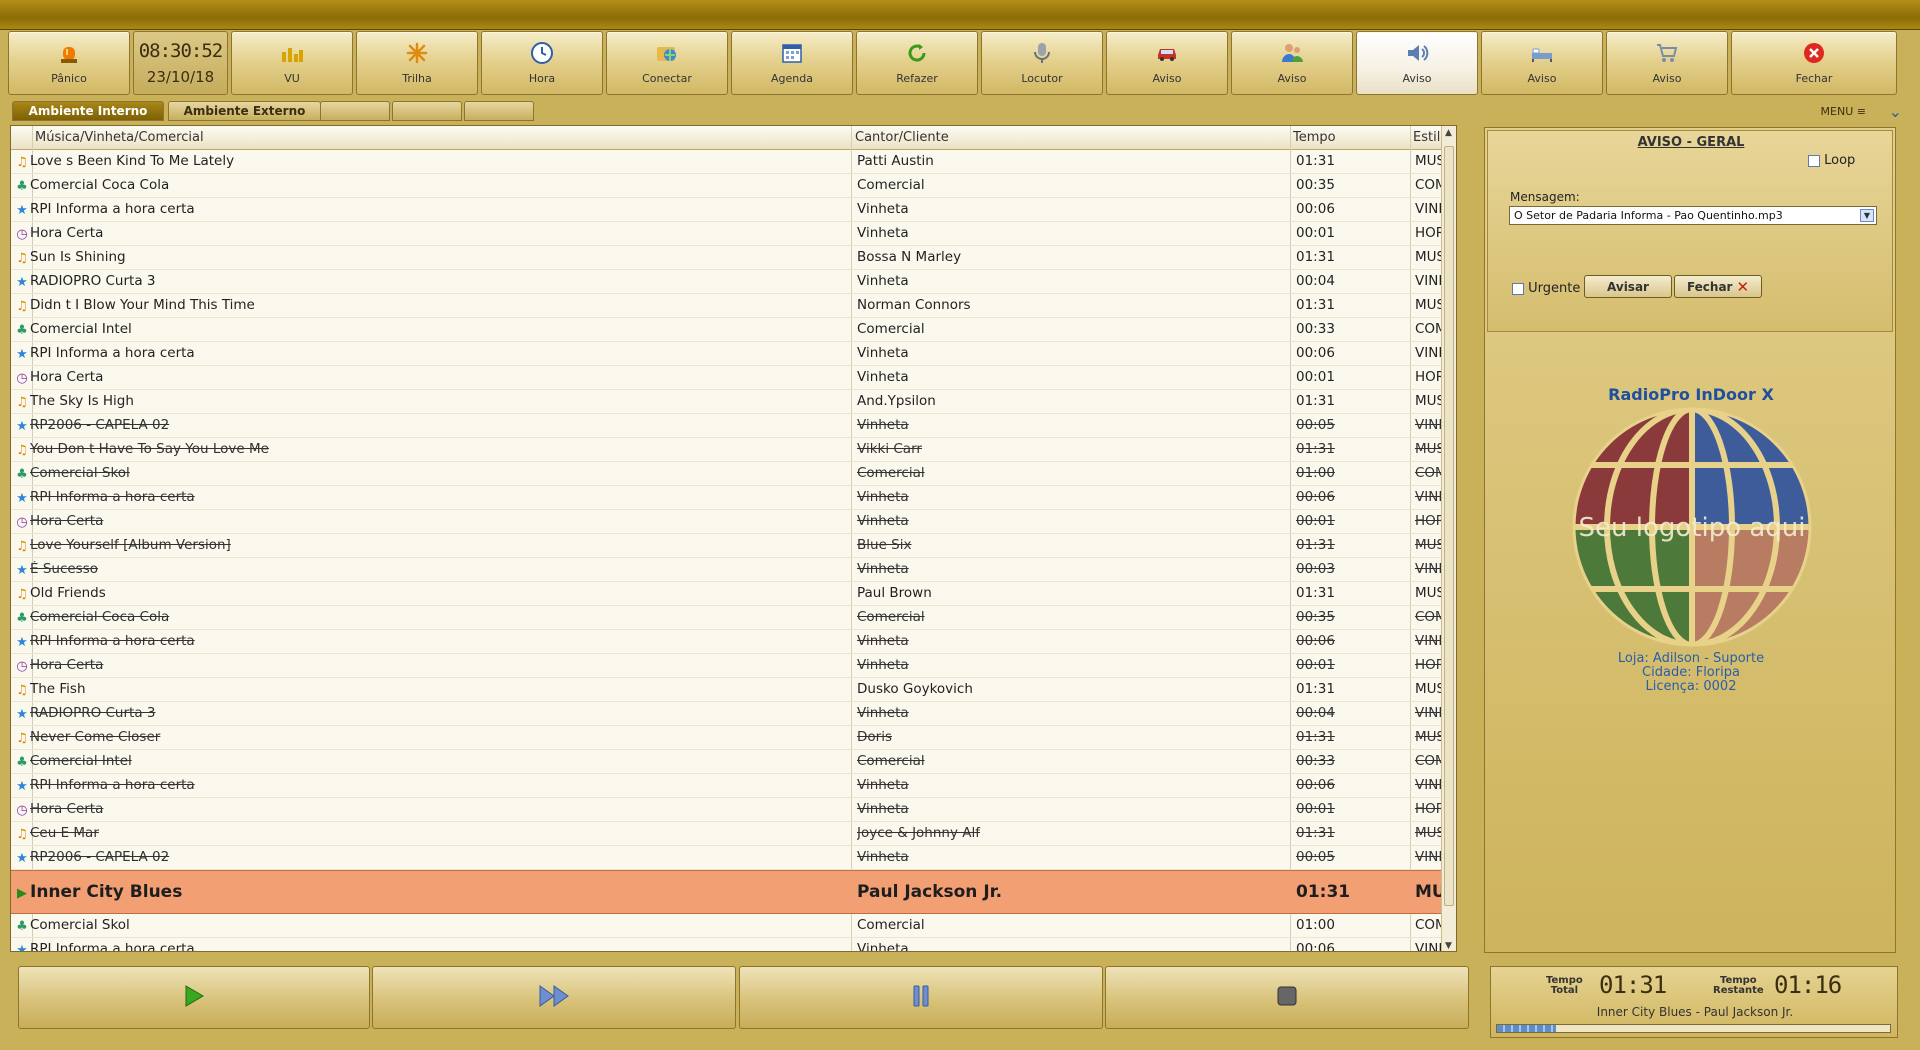  I want to click on playlist-row: ★É SucessoVinheta00:03VINHETA, so click(733, 570).